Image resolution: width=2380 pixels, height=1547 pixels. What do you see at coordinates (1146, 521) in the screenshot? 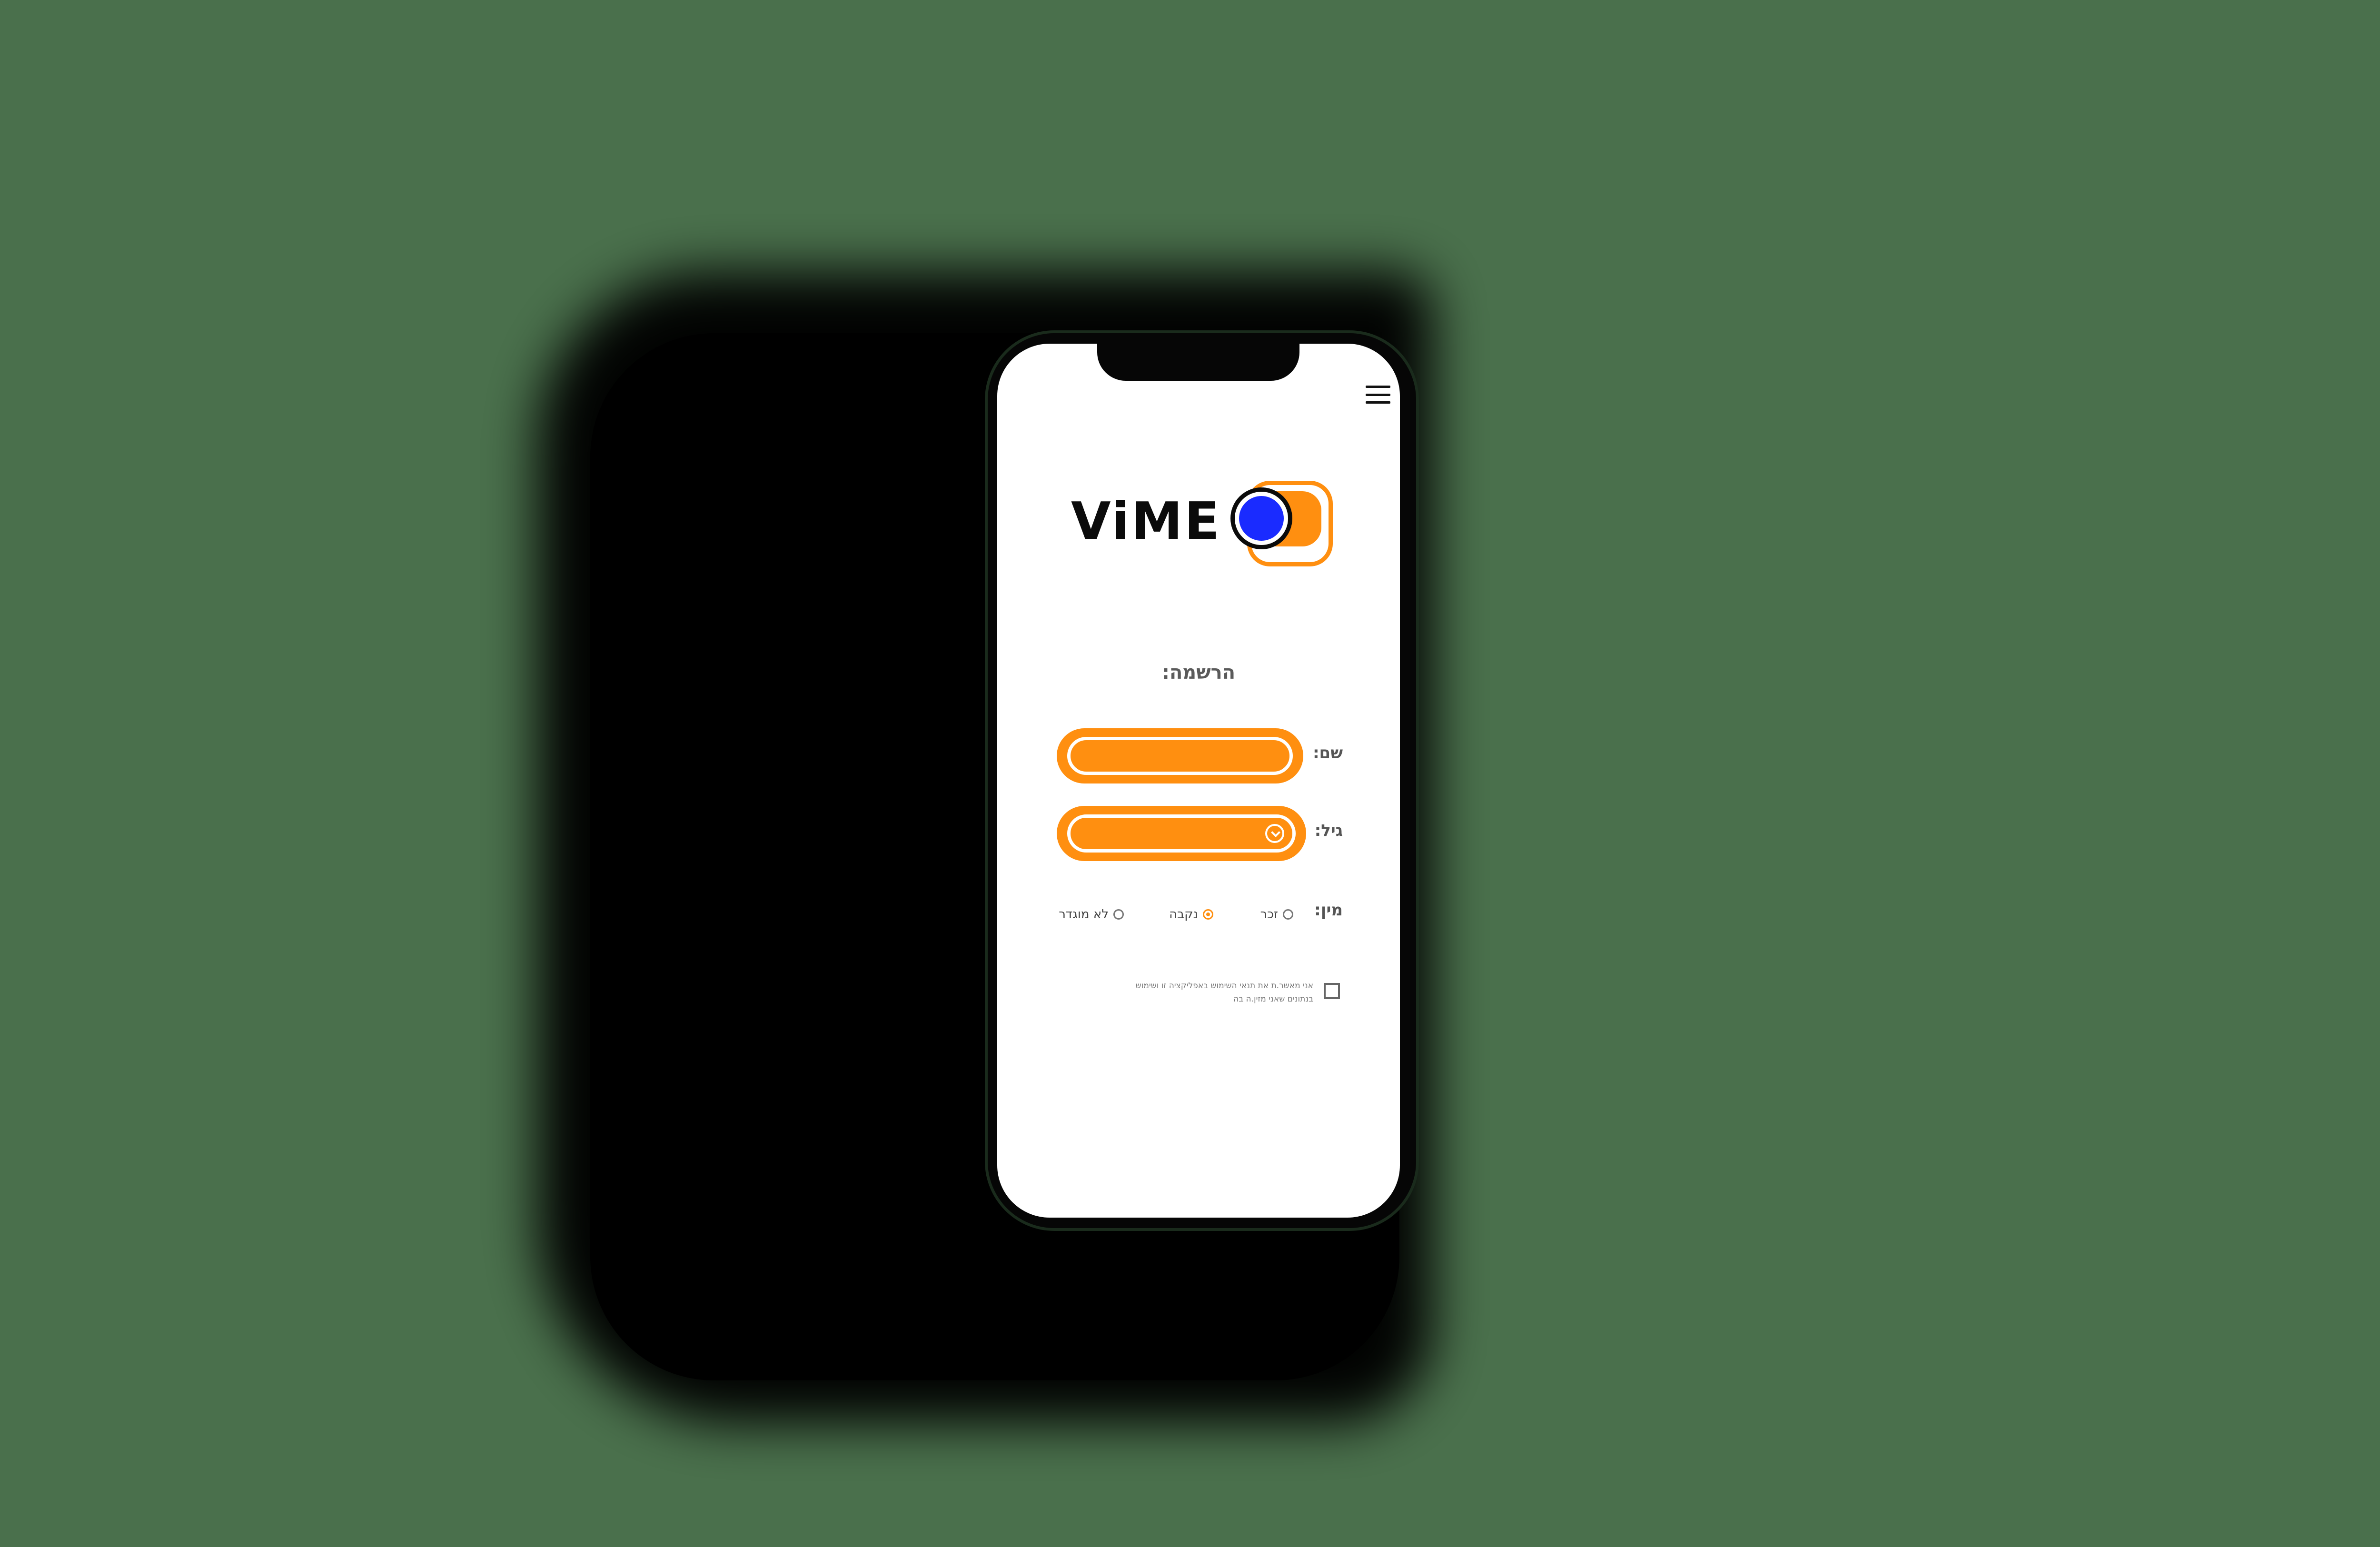
I see `logo-text: ViME` at bounding box center [1146, 521].